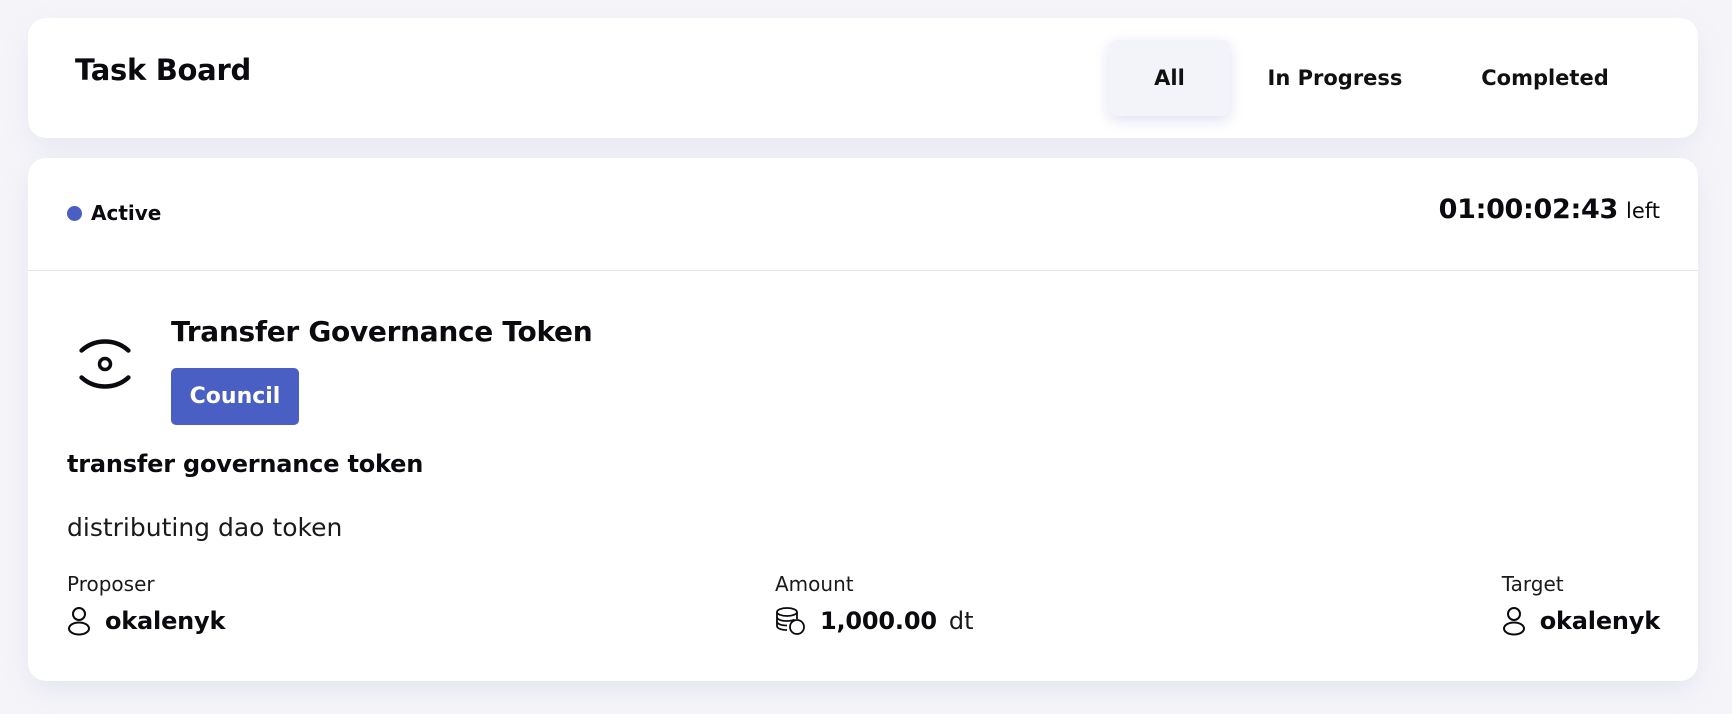  What do you see at coordinates (1600, 621) in the screenshot?
I see `target-name: okalenyk` at bounding box center [1600, 621].